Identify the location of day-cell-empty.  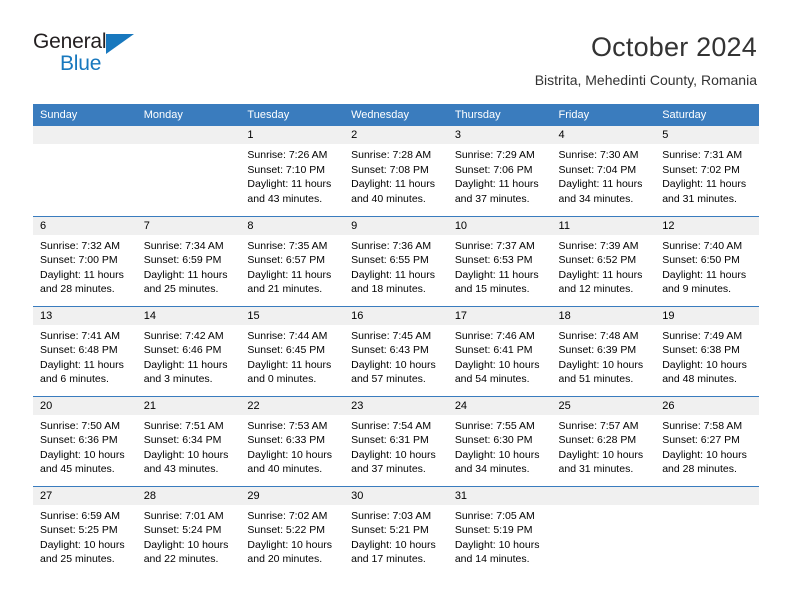
(188, 171).